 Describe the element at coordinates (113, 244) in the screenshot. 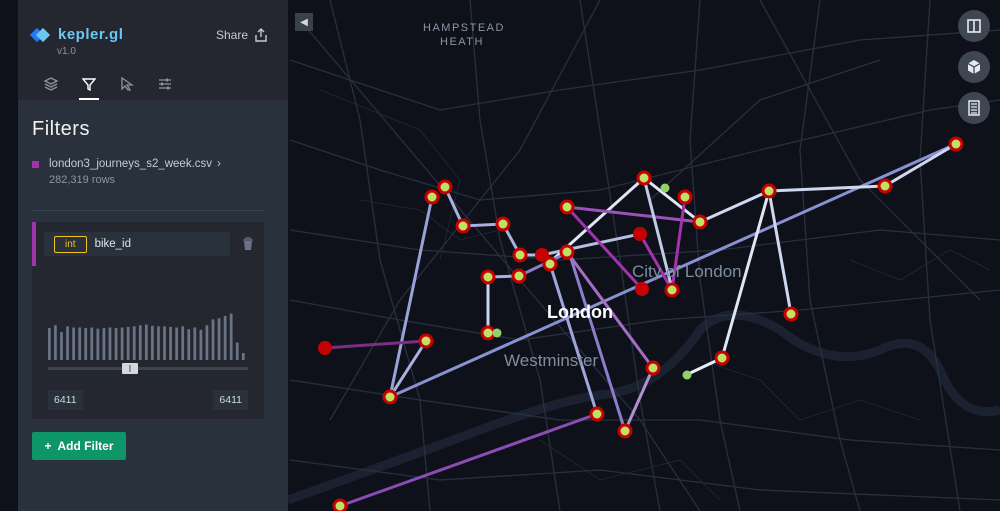

I see `field-name: bike_id` at that location.